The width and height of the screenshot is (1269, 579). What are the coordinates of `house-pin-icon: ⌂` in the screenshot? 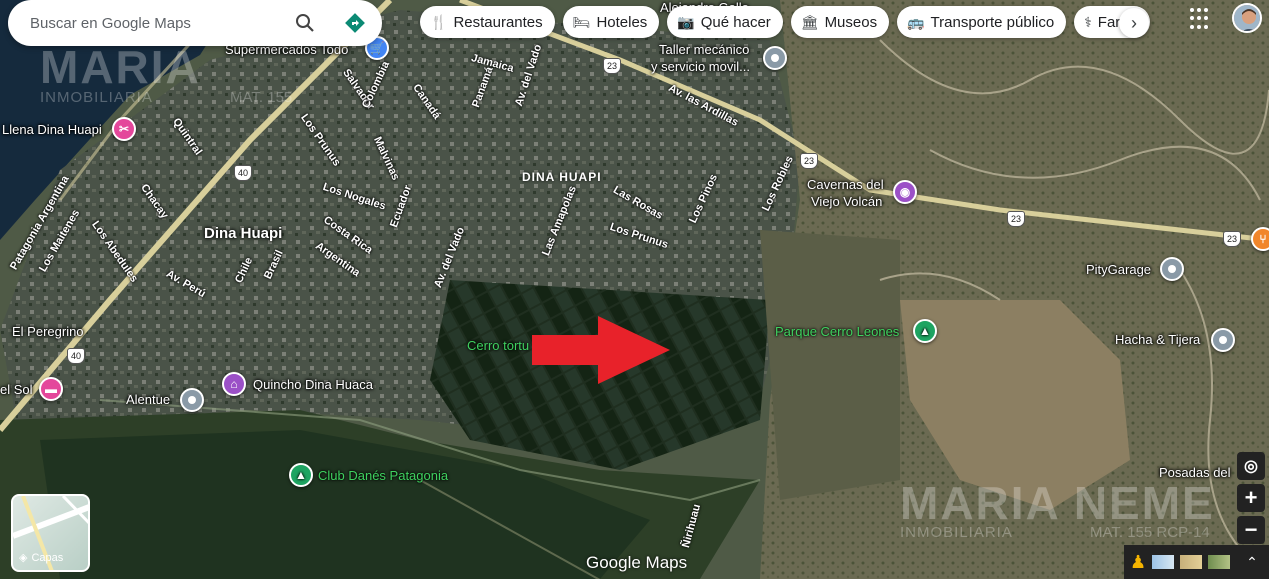 It's located at (234, 384).